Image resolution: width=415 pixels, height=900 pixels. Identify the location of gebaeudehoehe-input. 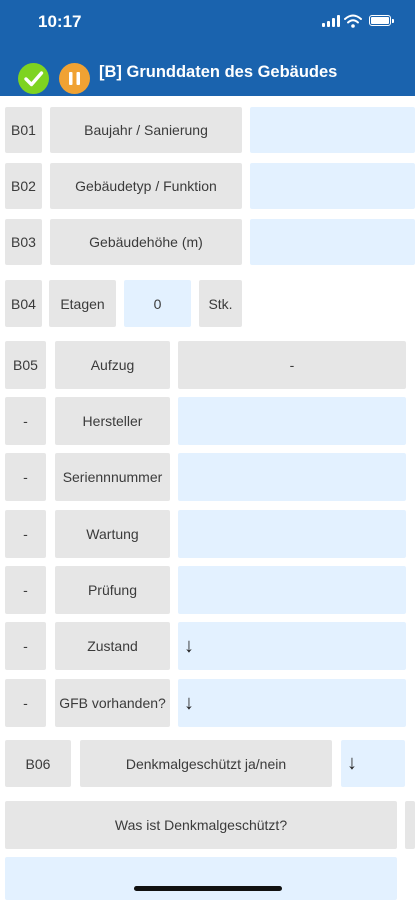
(332, 242).